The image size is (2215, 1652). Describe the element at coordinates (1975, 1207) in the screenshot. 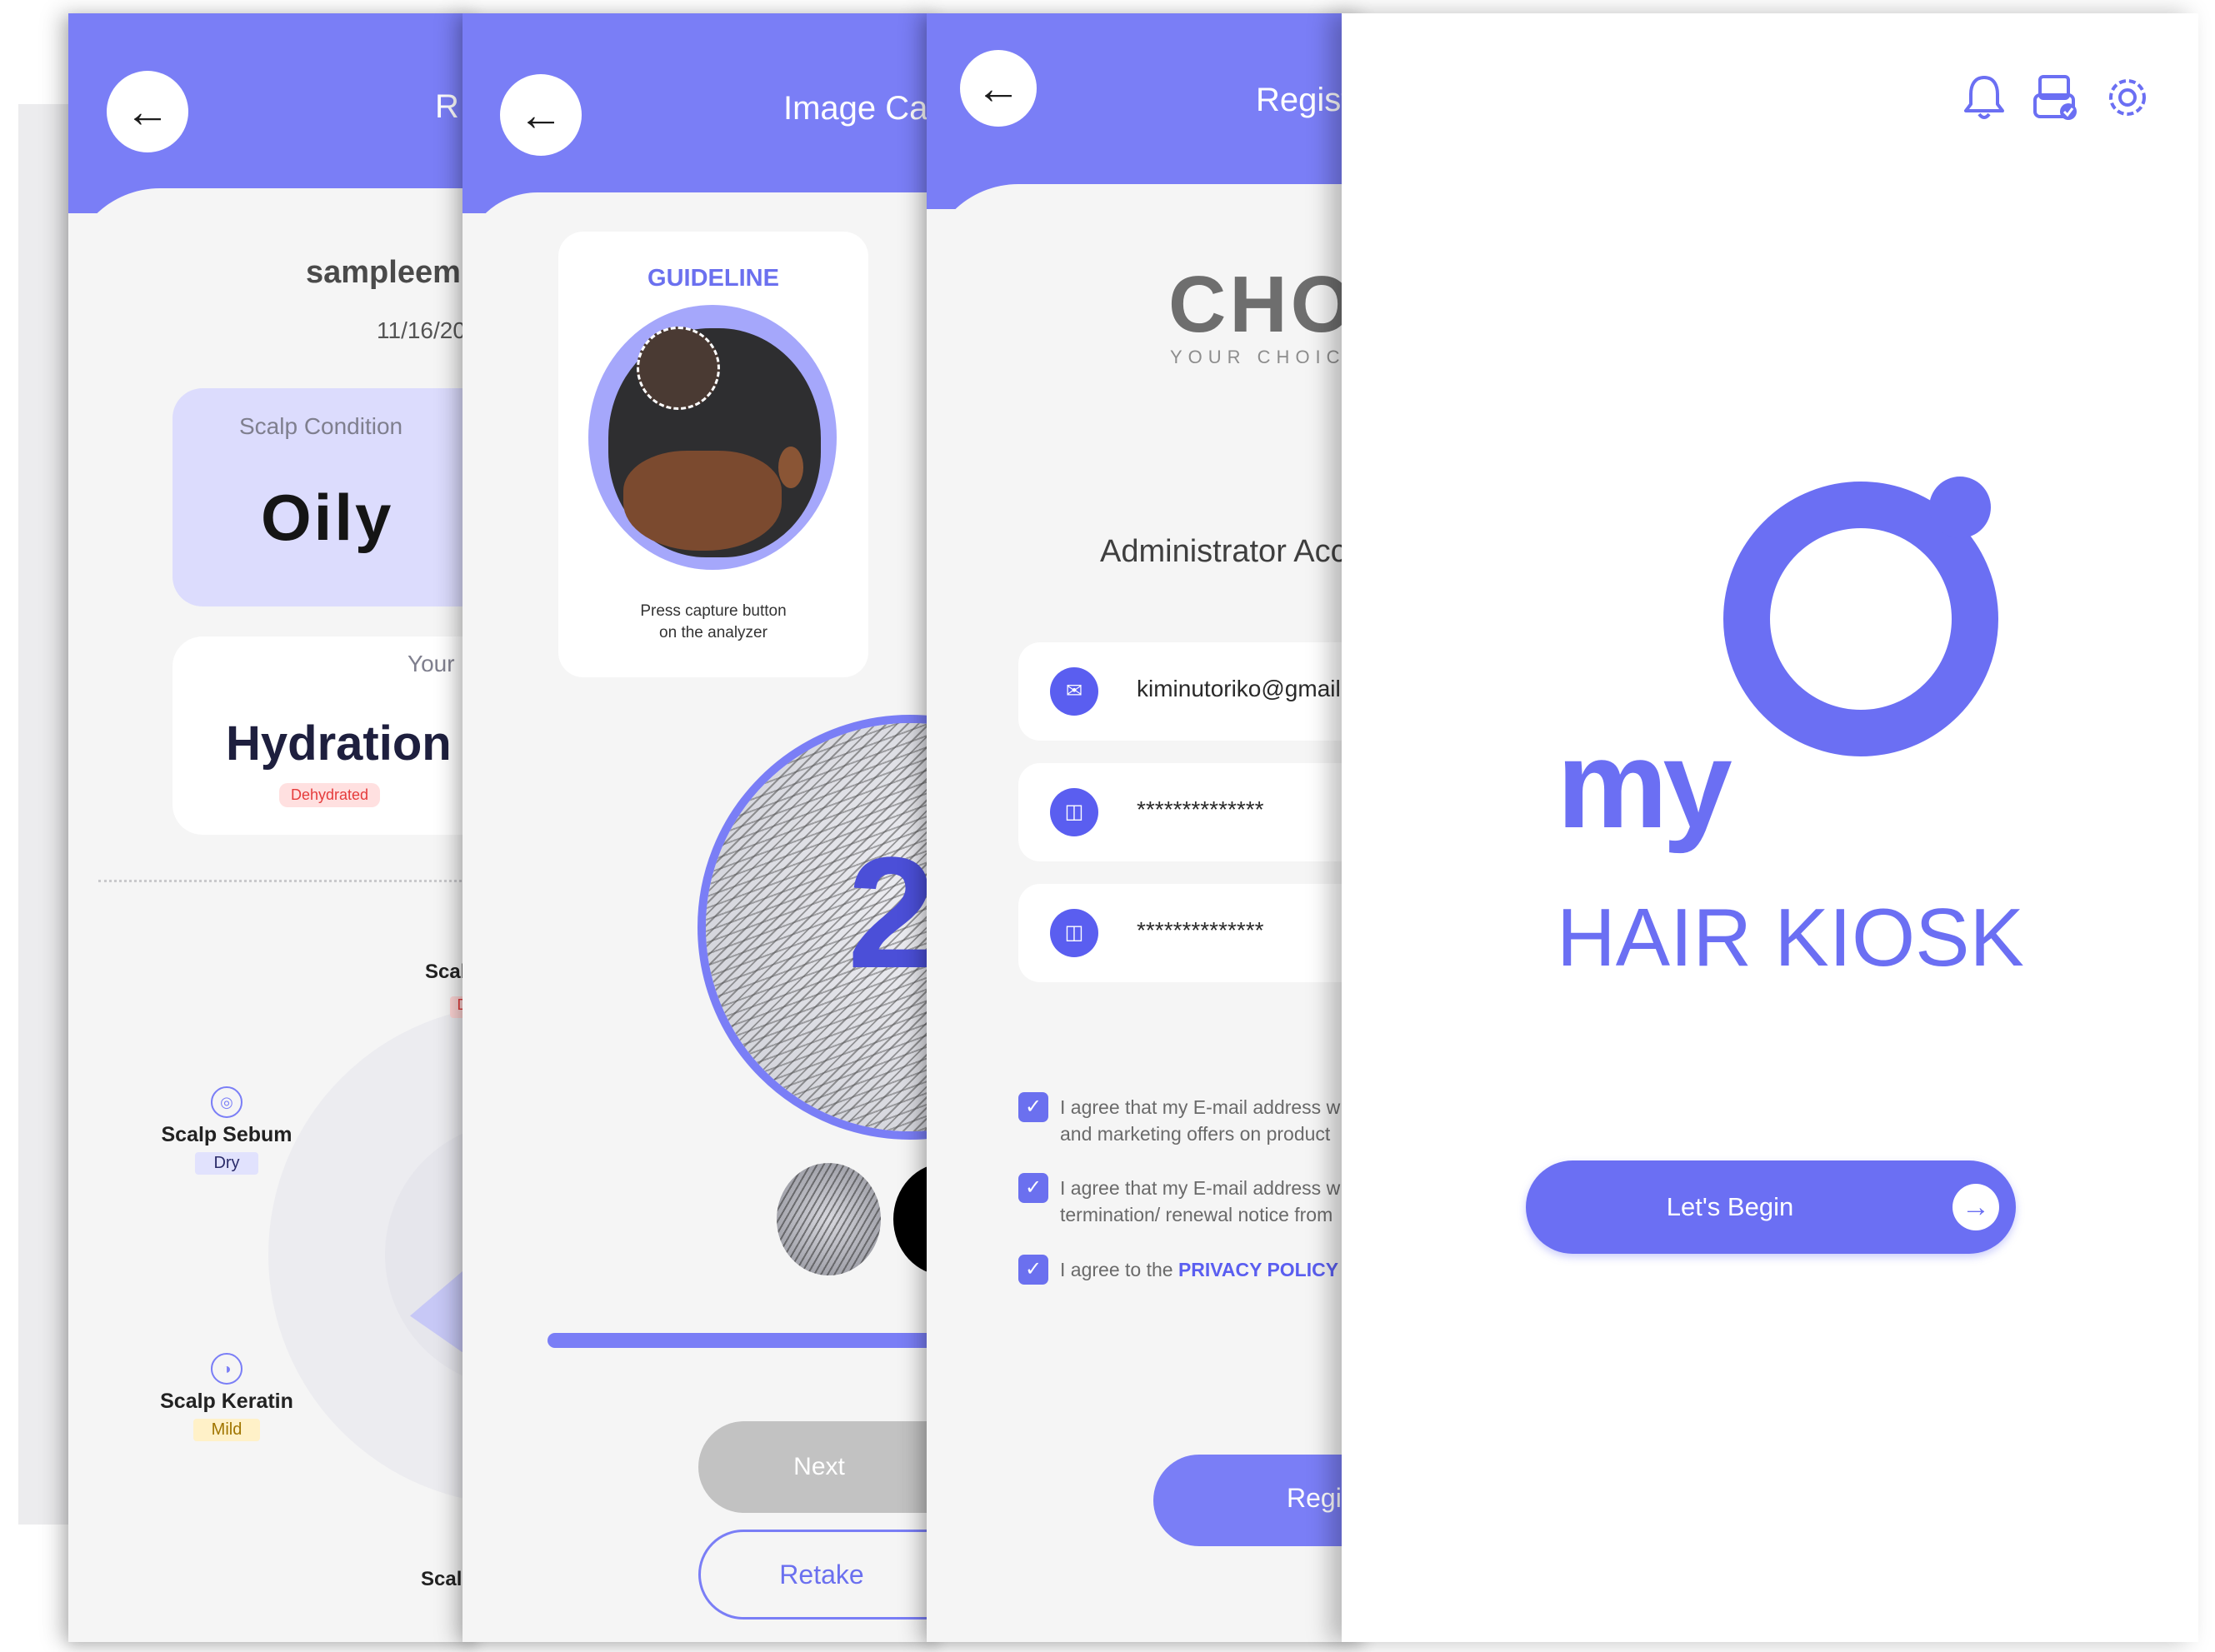

I see `arrow-right-icon: →` at that location.